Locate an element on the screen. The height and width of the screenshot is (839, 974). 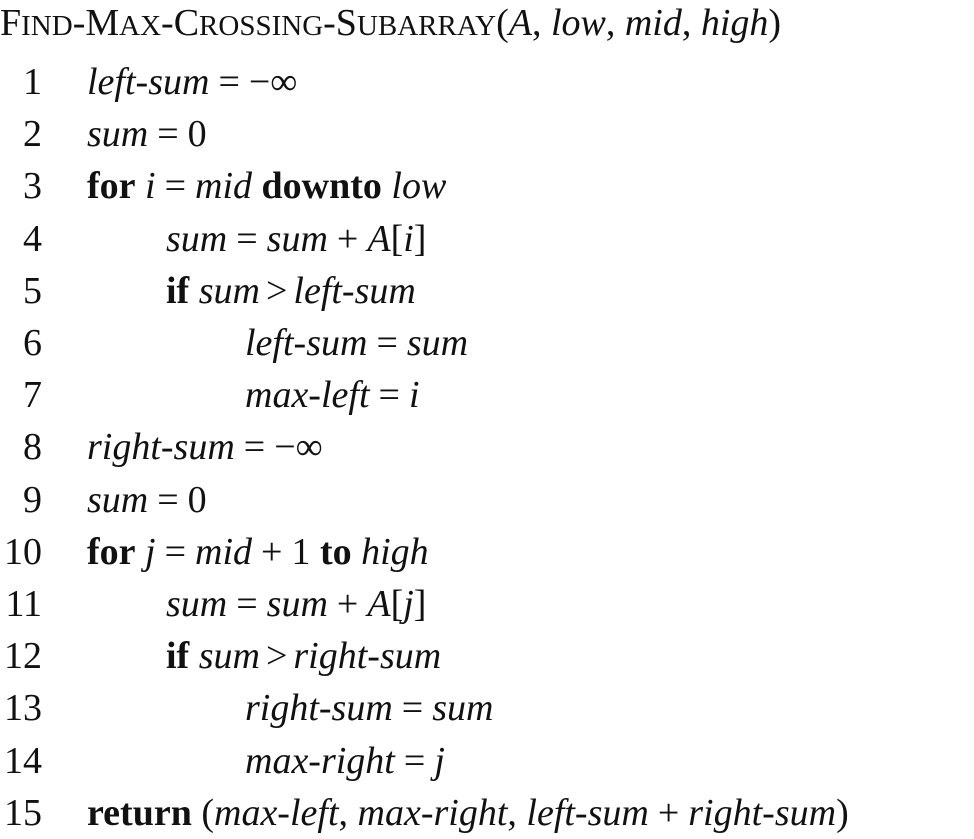
code-text: sum = sum + A[j] is located at coordinates (296, 604).